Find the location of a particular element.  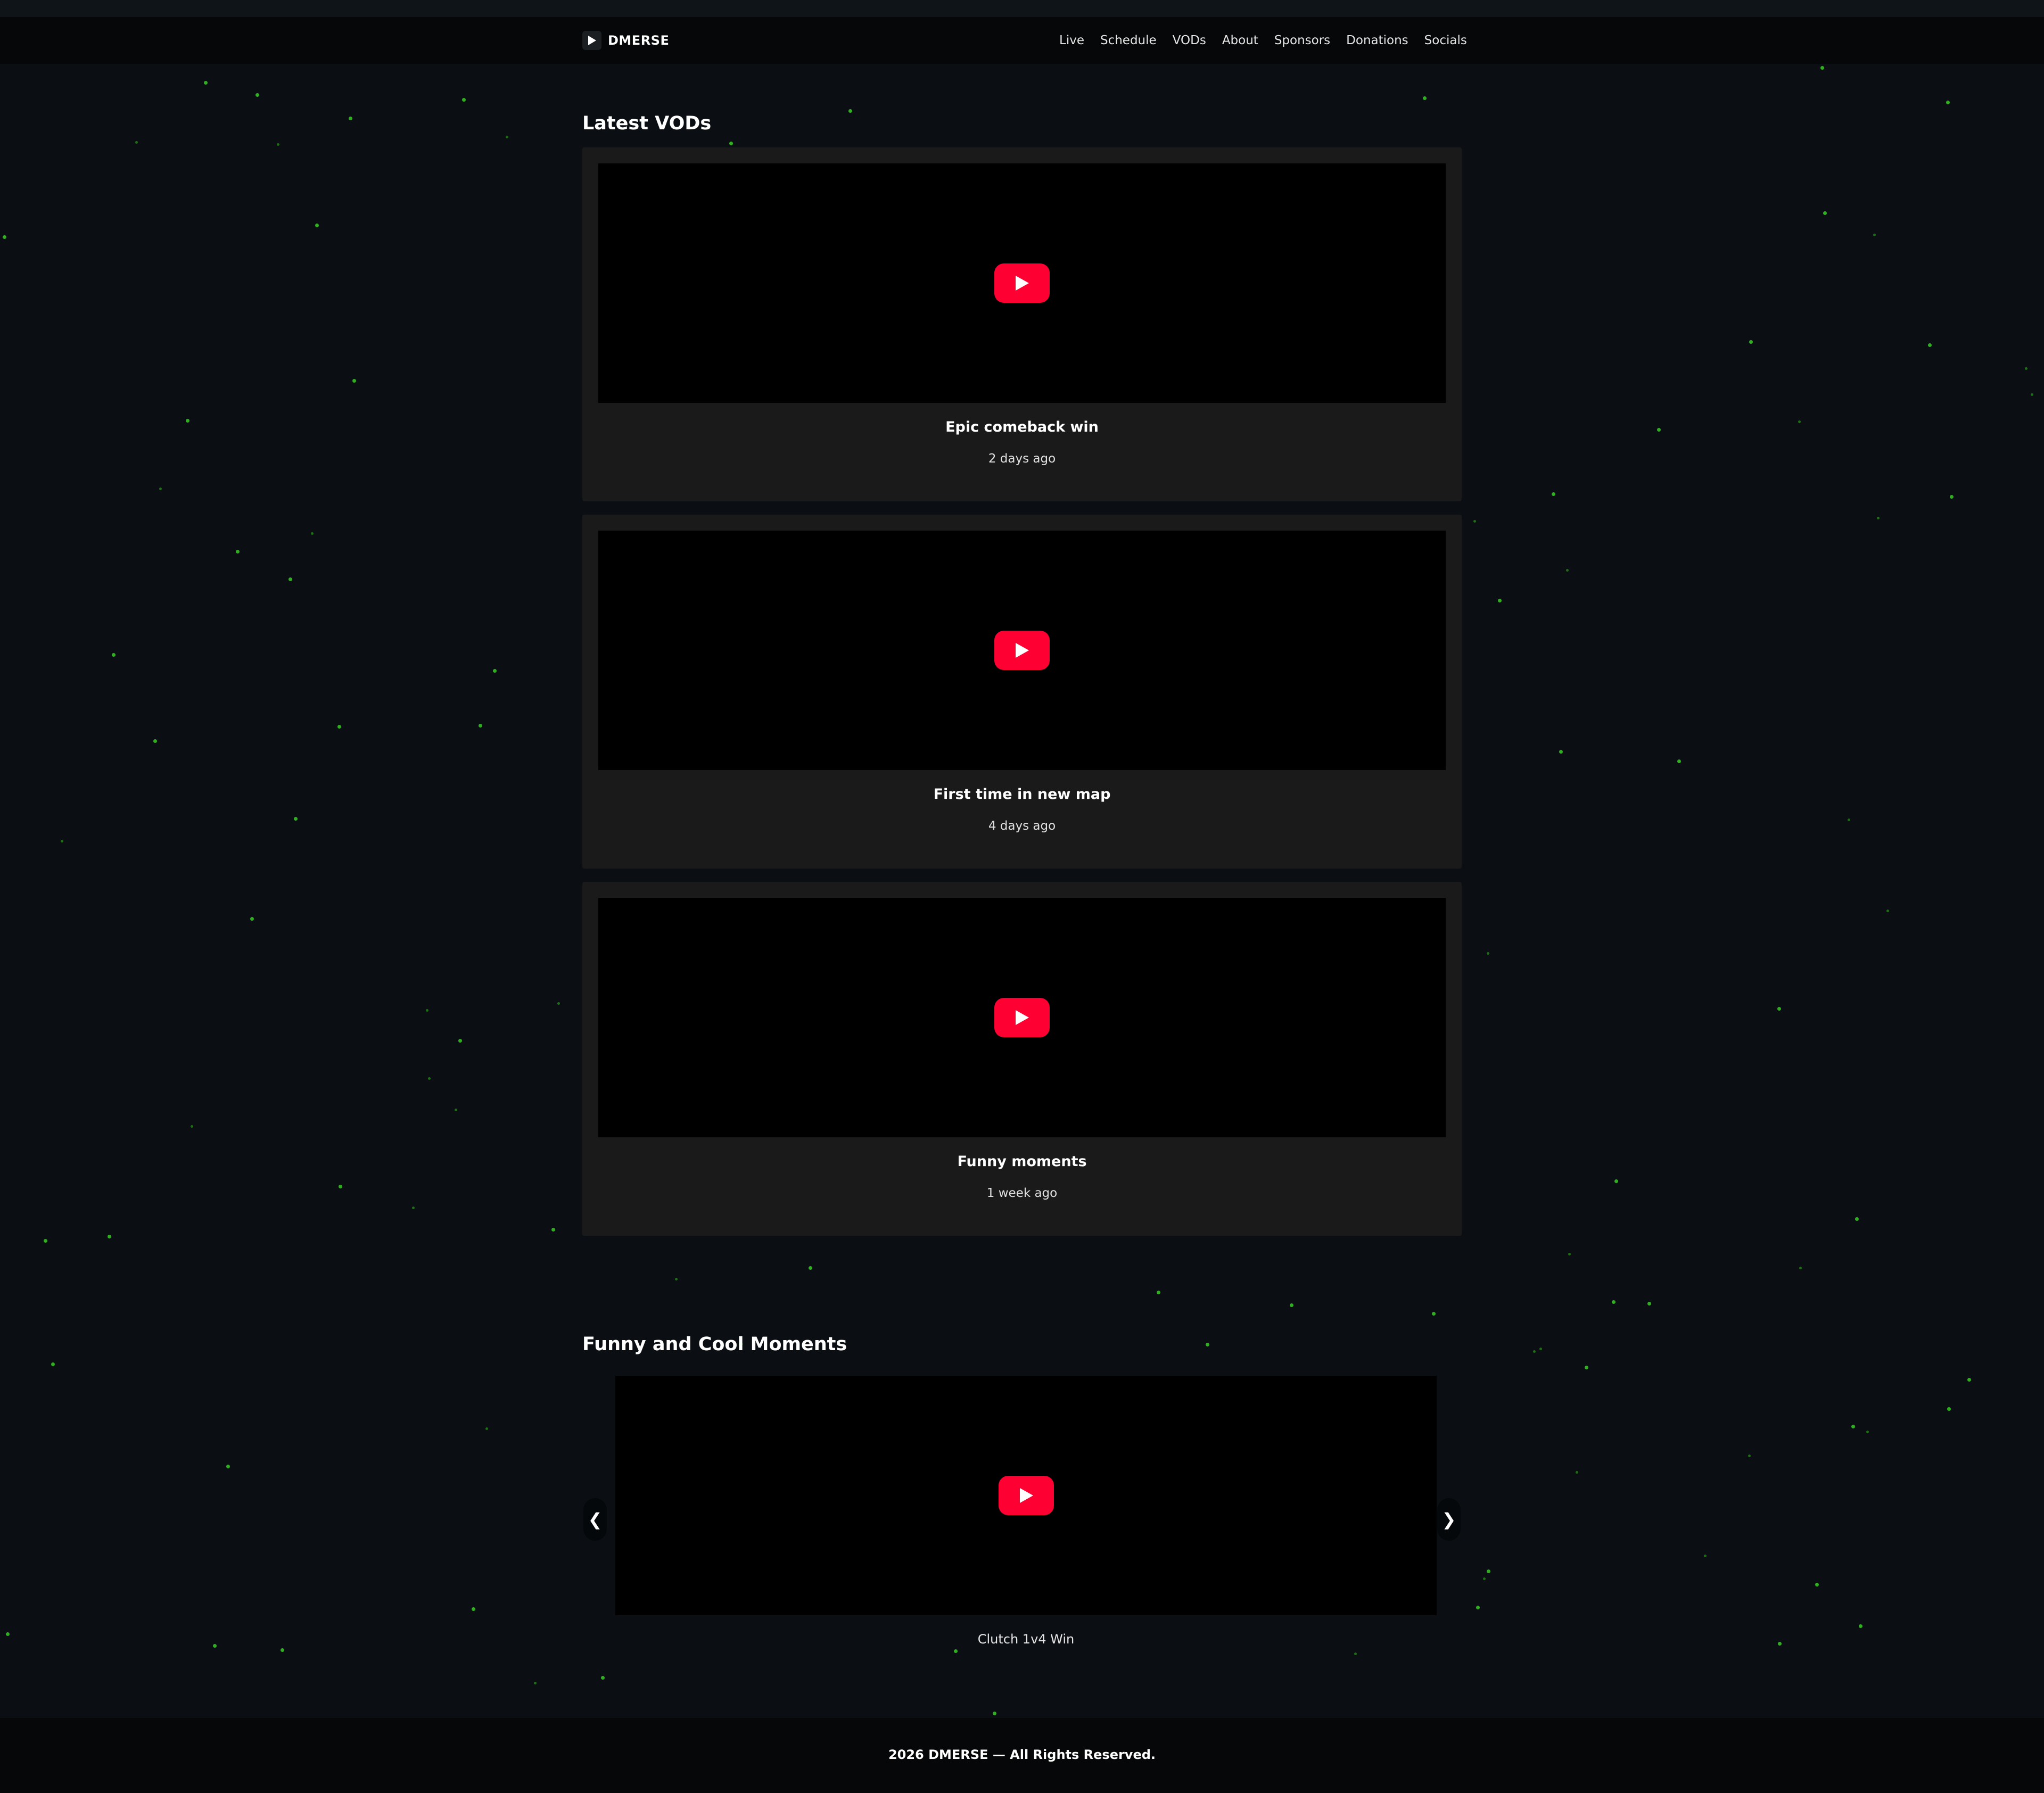

nav-link-schedule: Schedule is located at coordinates (1128, 40).